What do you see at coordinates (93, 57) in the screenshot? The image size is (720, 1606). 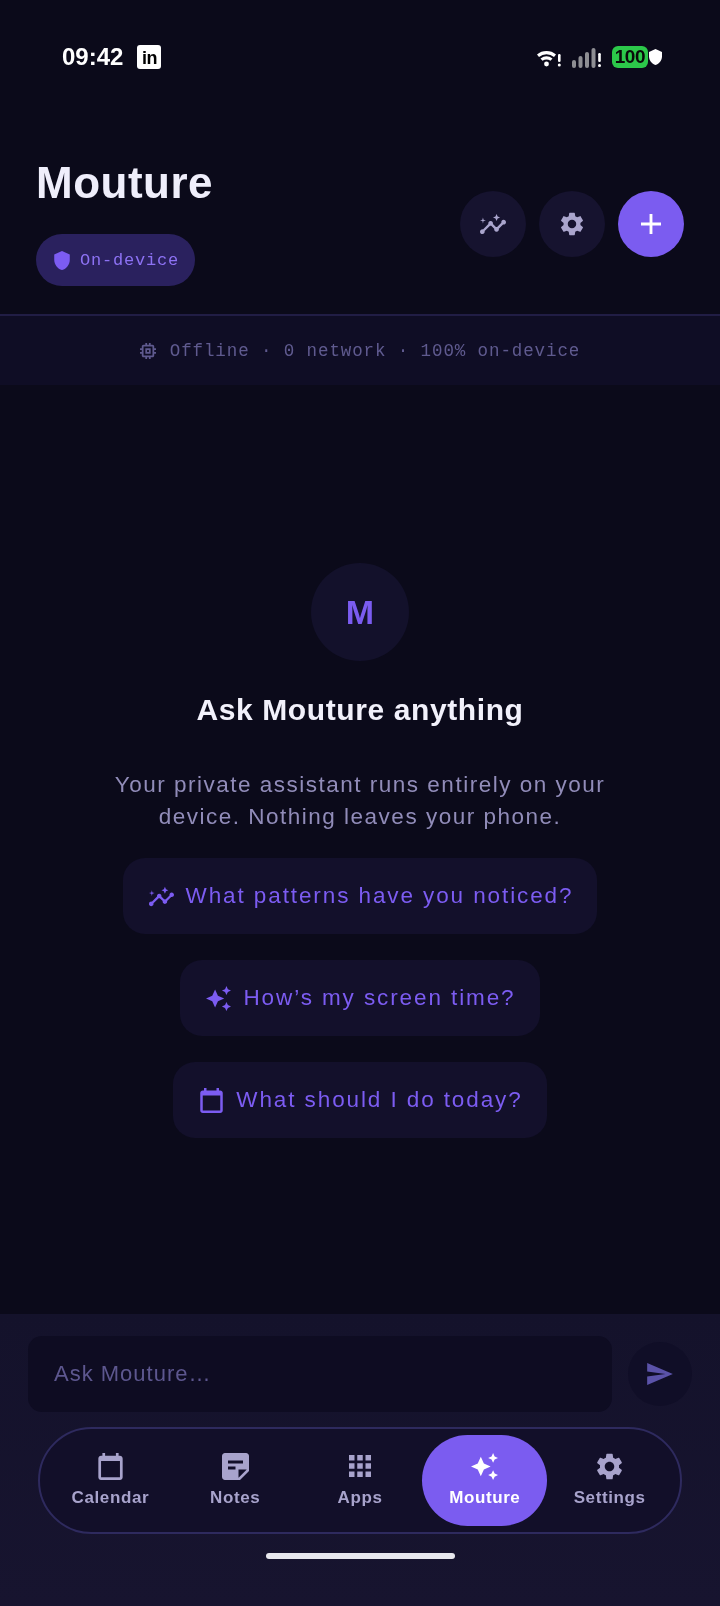 I see `clock-time: 09:42` at bounding box center [93, 57].